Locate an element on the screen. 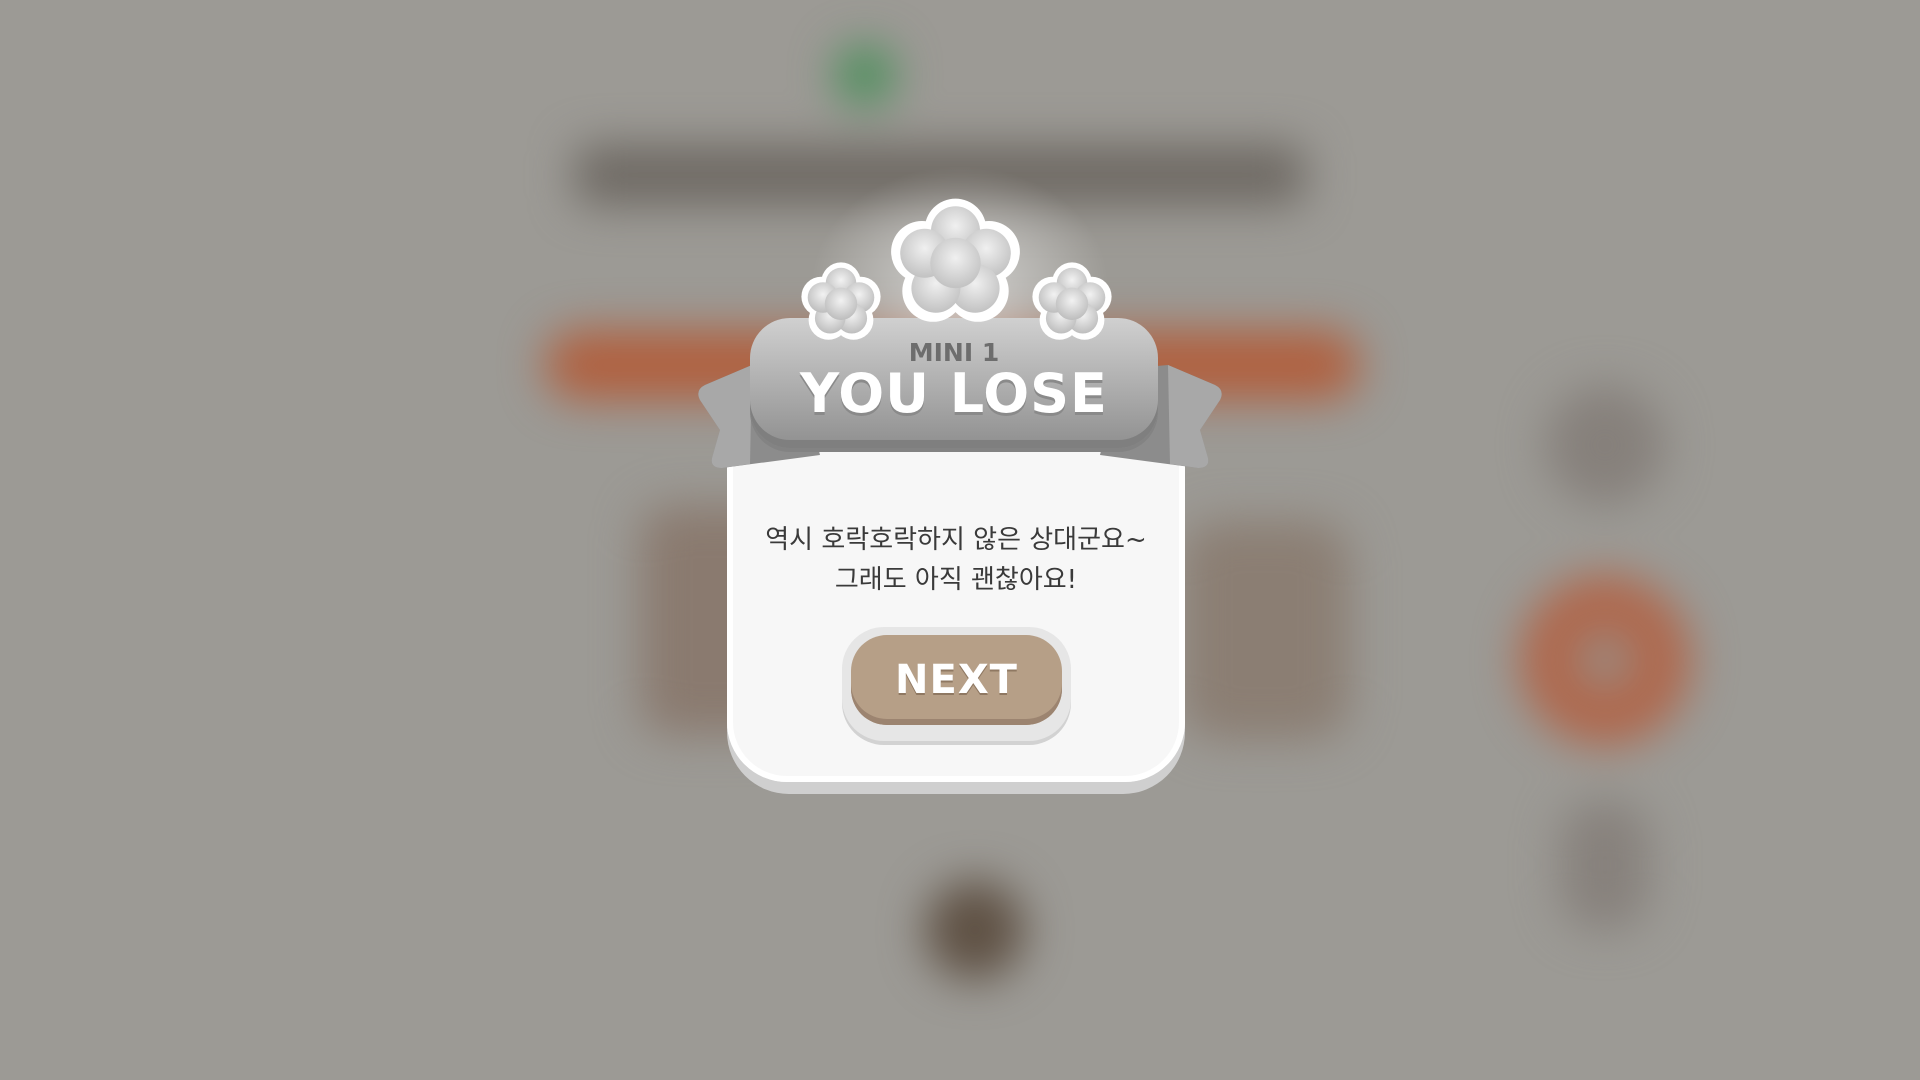 Image resolution: width=1920 pixels, height=1080 pixels. next-button-frame: NEXT is located at coordinates (956, 684).